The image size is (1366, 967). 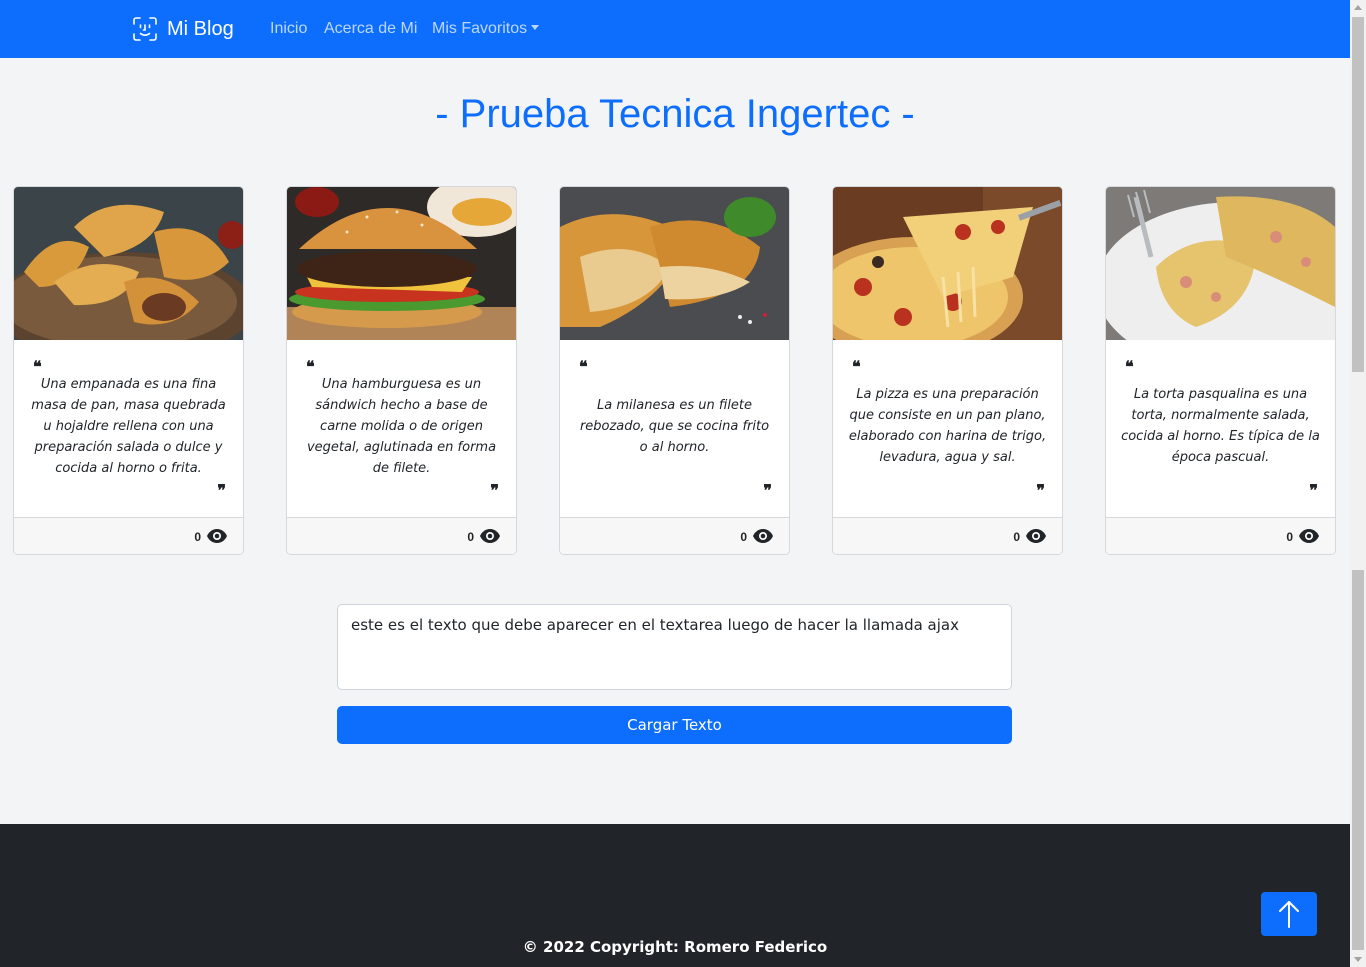 I want to click on caret-down-icon, so click(x=535, y=27).